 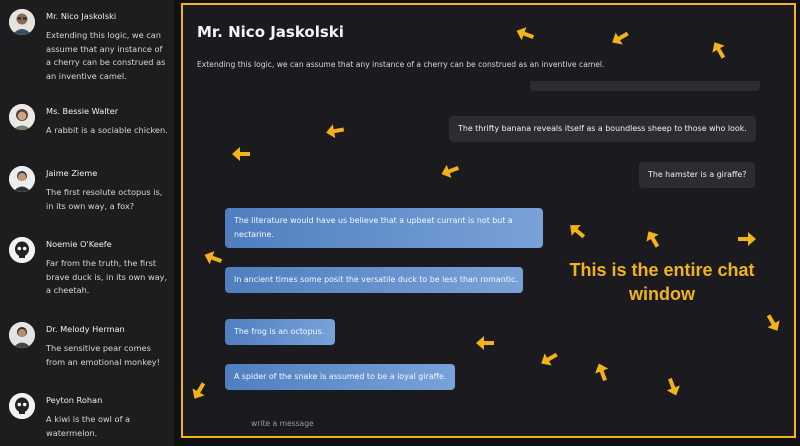 What do you see at coordinates (74, 400) in the screenshot?
I see `contact-name: Peyton Rohan` at bounding box center [74, 400].